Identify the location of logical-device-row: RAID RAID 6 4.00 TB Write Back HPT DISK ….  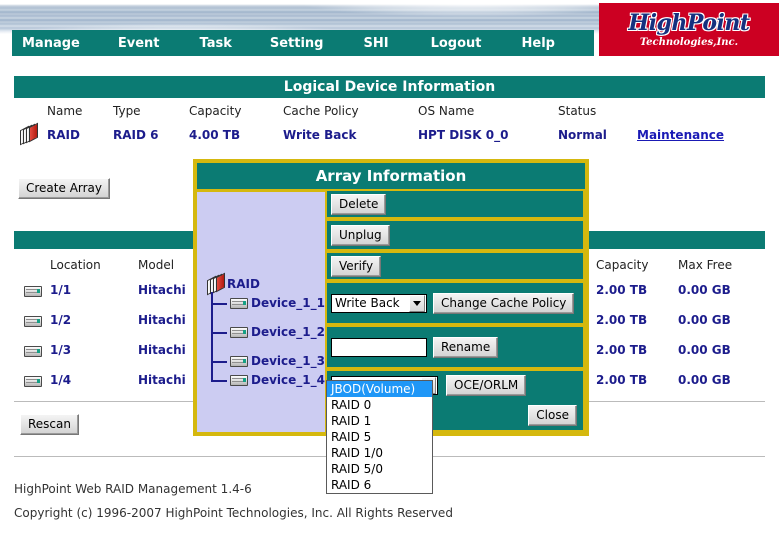
(389, 136).